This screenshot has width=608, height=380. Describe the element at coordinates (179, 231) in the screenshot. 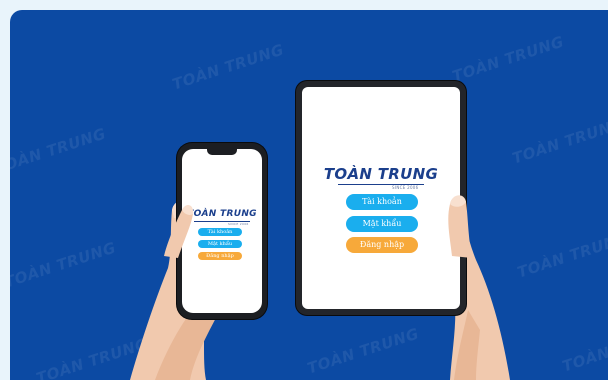

I see `left-thumb-illustration` at that location.